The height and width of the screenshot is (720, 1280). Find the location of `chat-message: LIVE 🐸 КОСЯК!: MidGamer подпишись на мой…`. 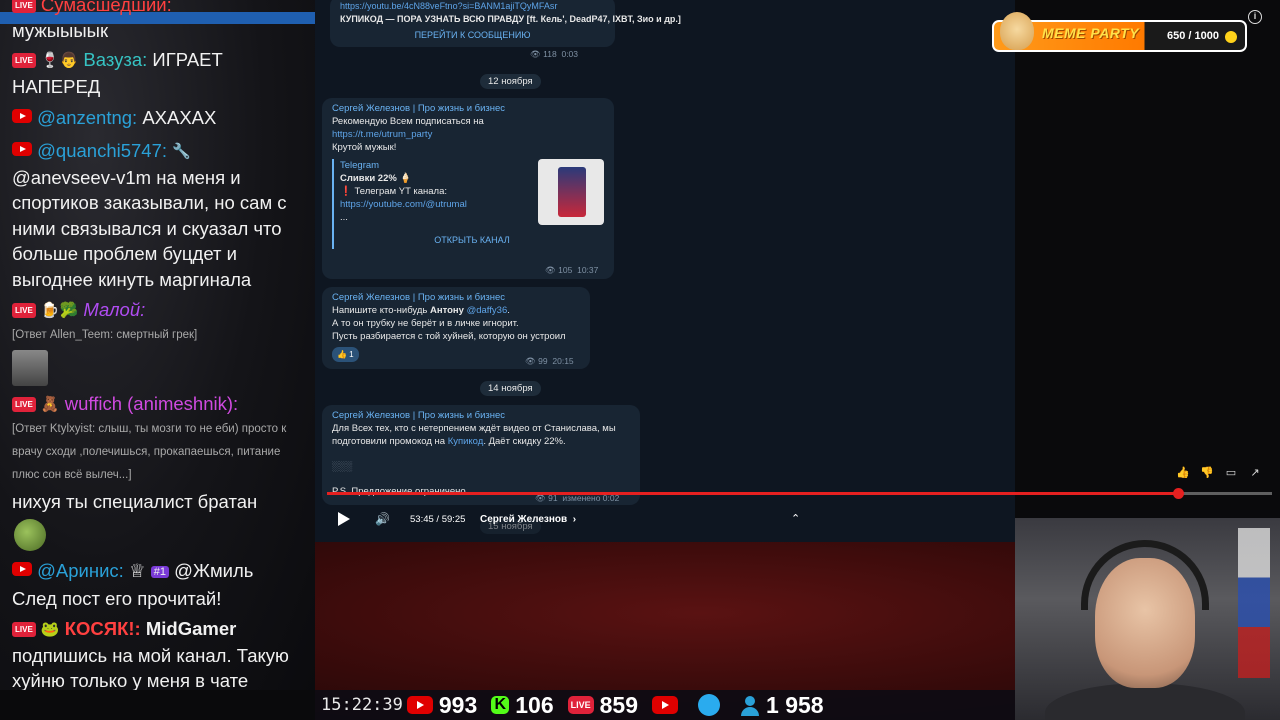

chat-message: LIVE 🐸 КОСЯК!: MidGamer подпишись на мой… is located at coordinates (160, 653).